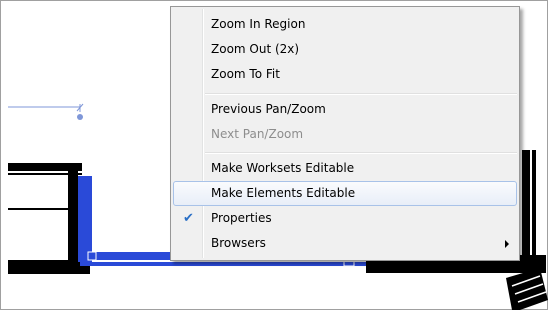  I want to click on menu-item-label: Properties, so click(241, 218).